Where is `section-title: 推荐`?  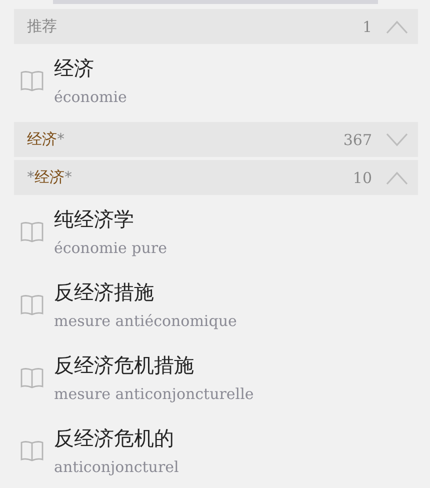
section-title: 推荐 is located at coordinates (42, 26).